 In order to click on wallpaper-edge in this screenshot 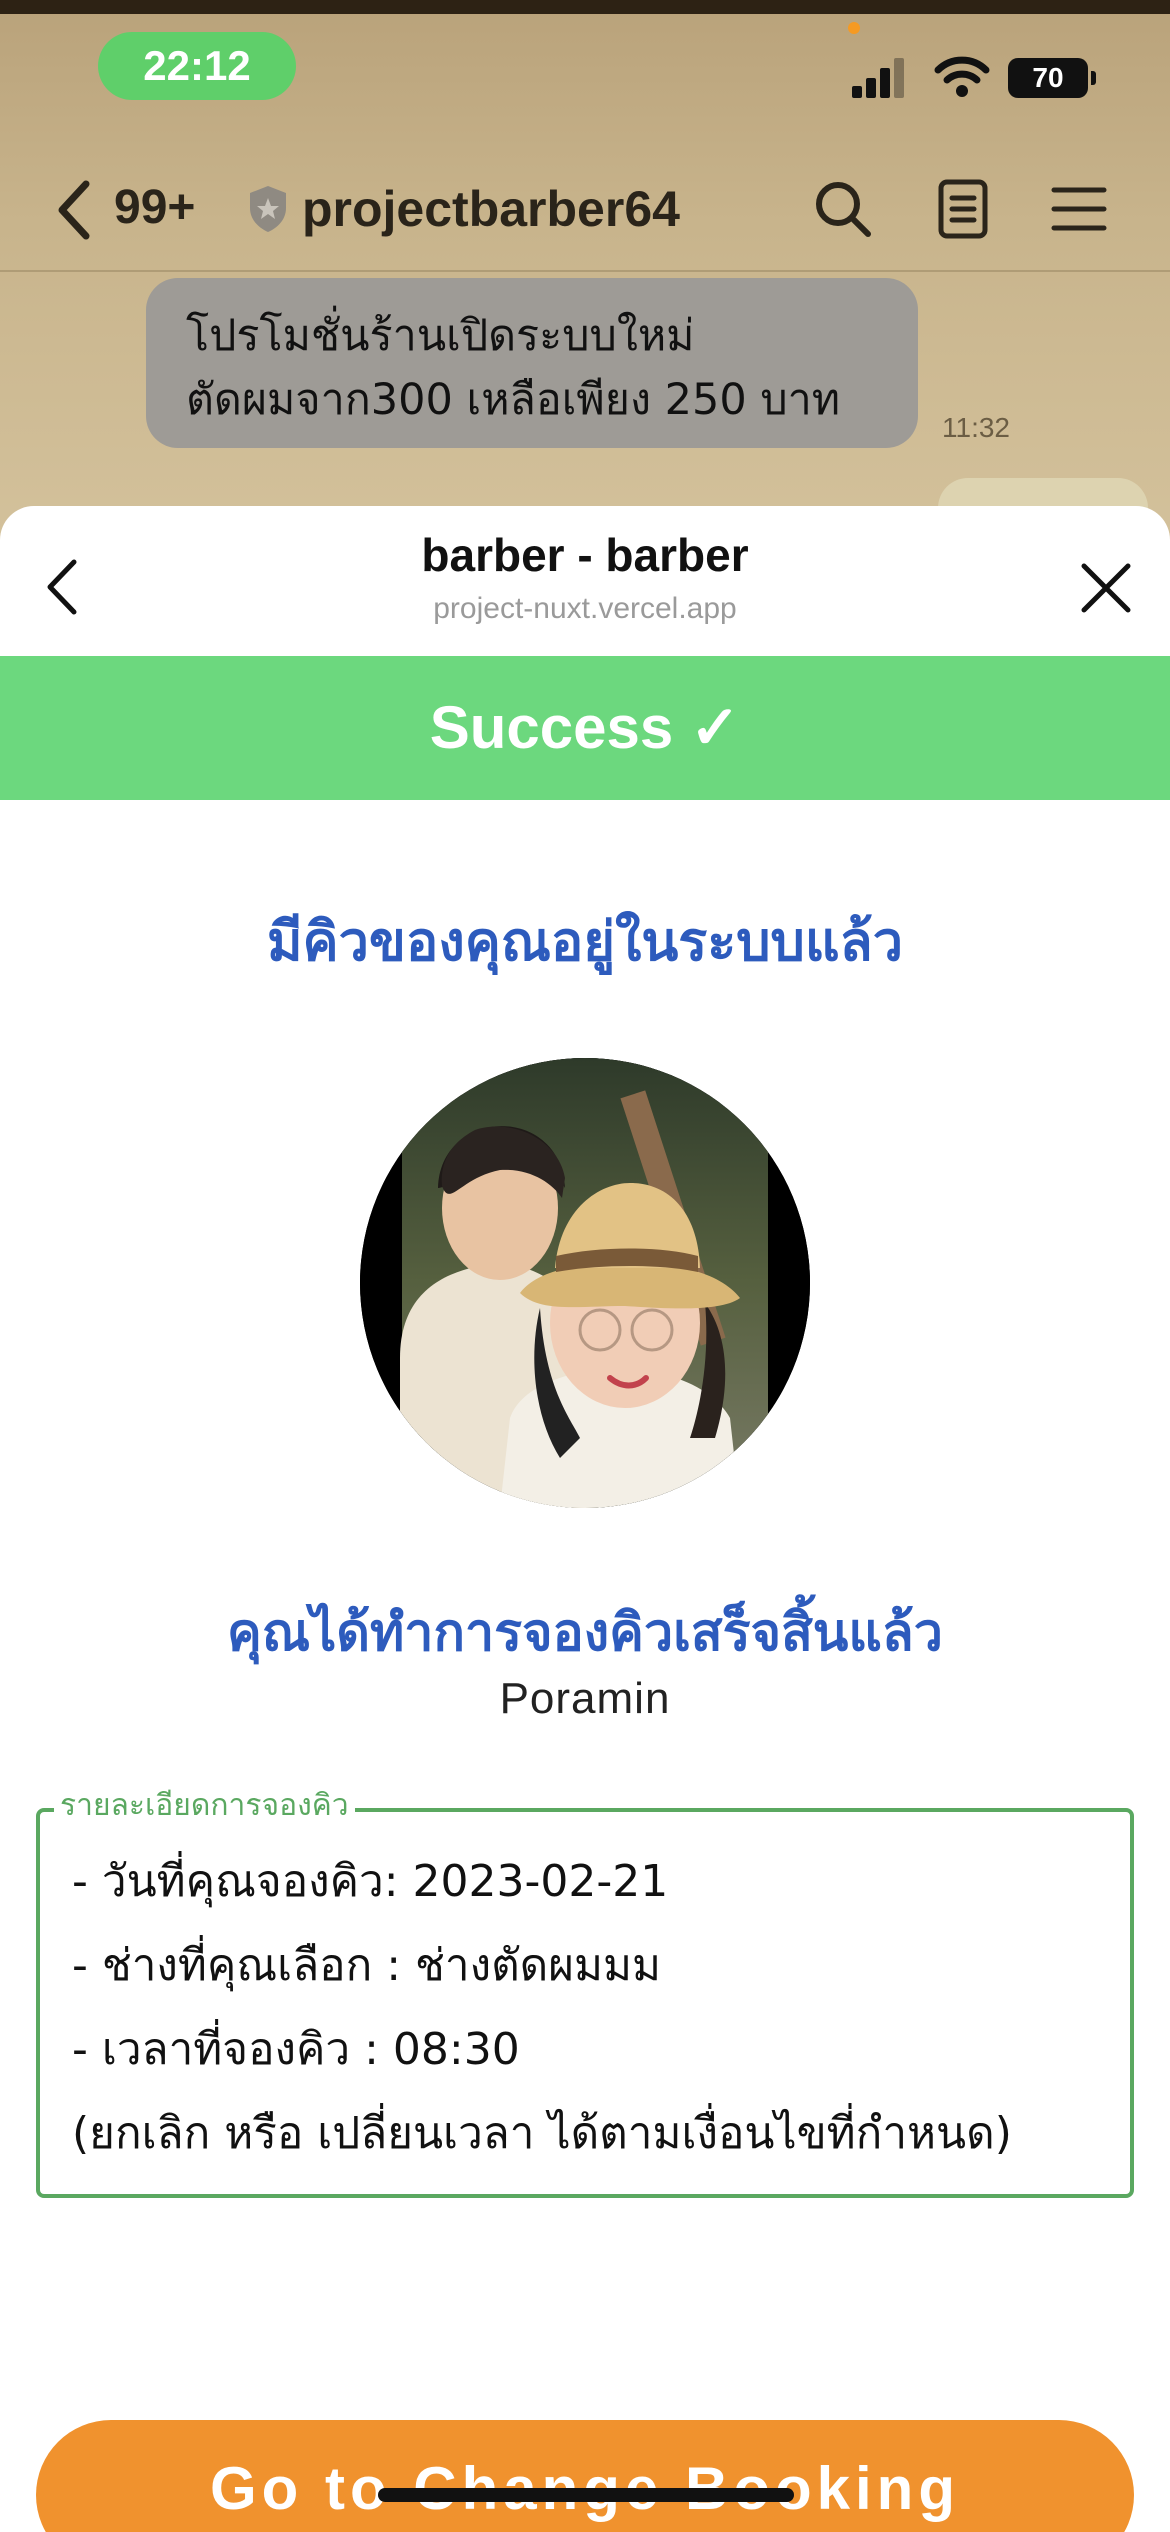, I will do `click(585, 7)`.